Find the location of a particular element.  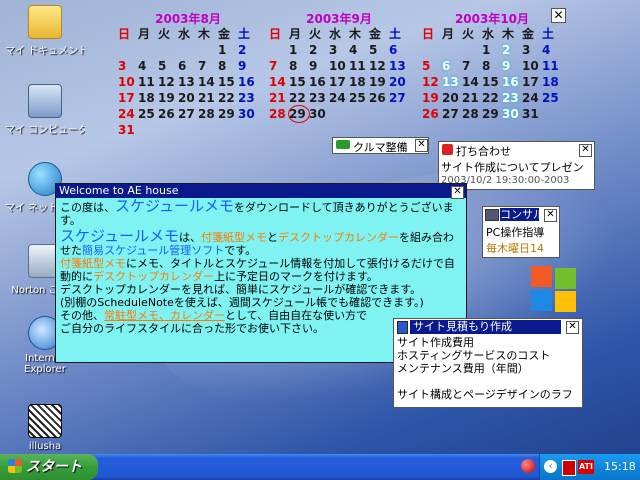

note-consult: コンサル ✕ PC操作指導 毎木曜日14 is located at coordinates (521, 232).